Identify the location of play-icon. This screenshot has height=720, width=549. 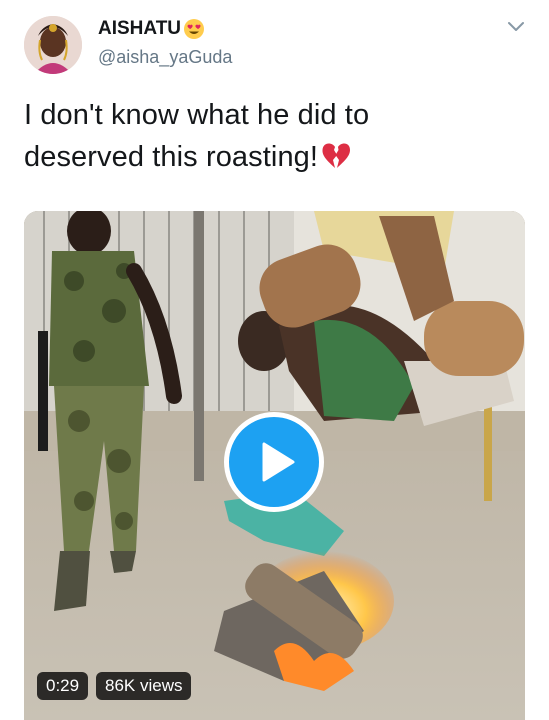
(278, 462).